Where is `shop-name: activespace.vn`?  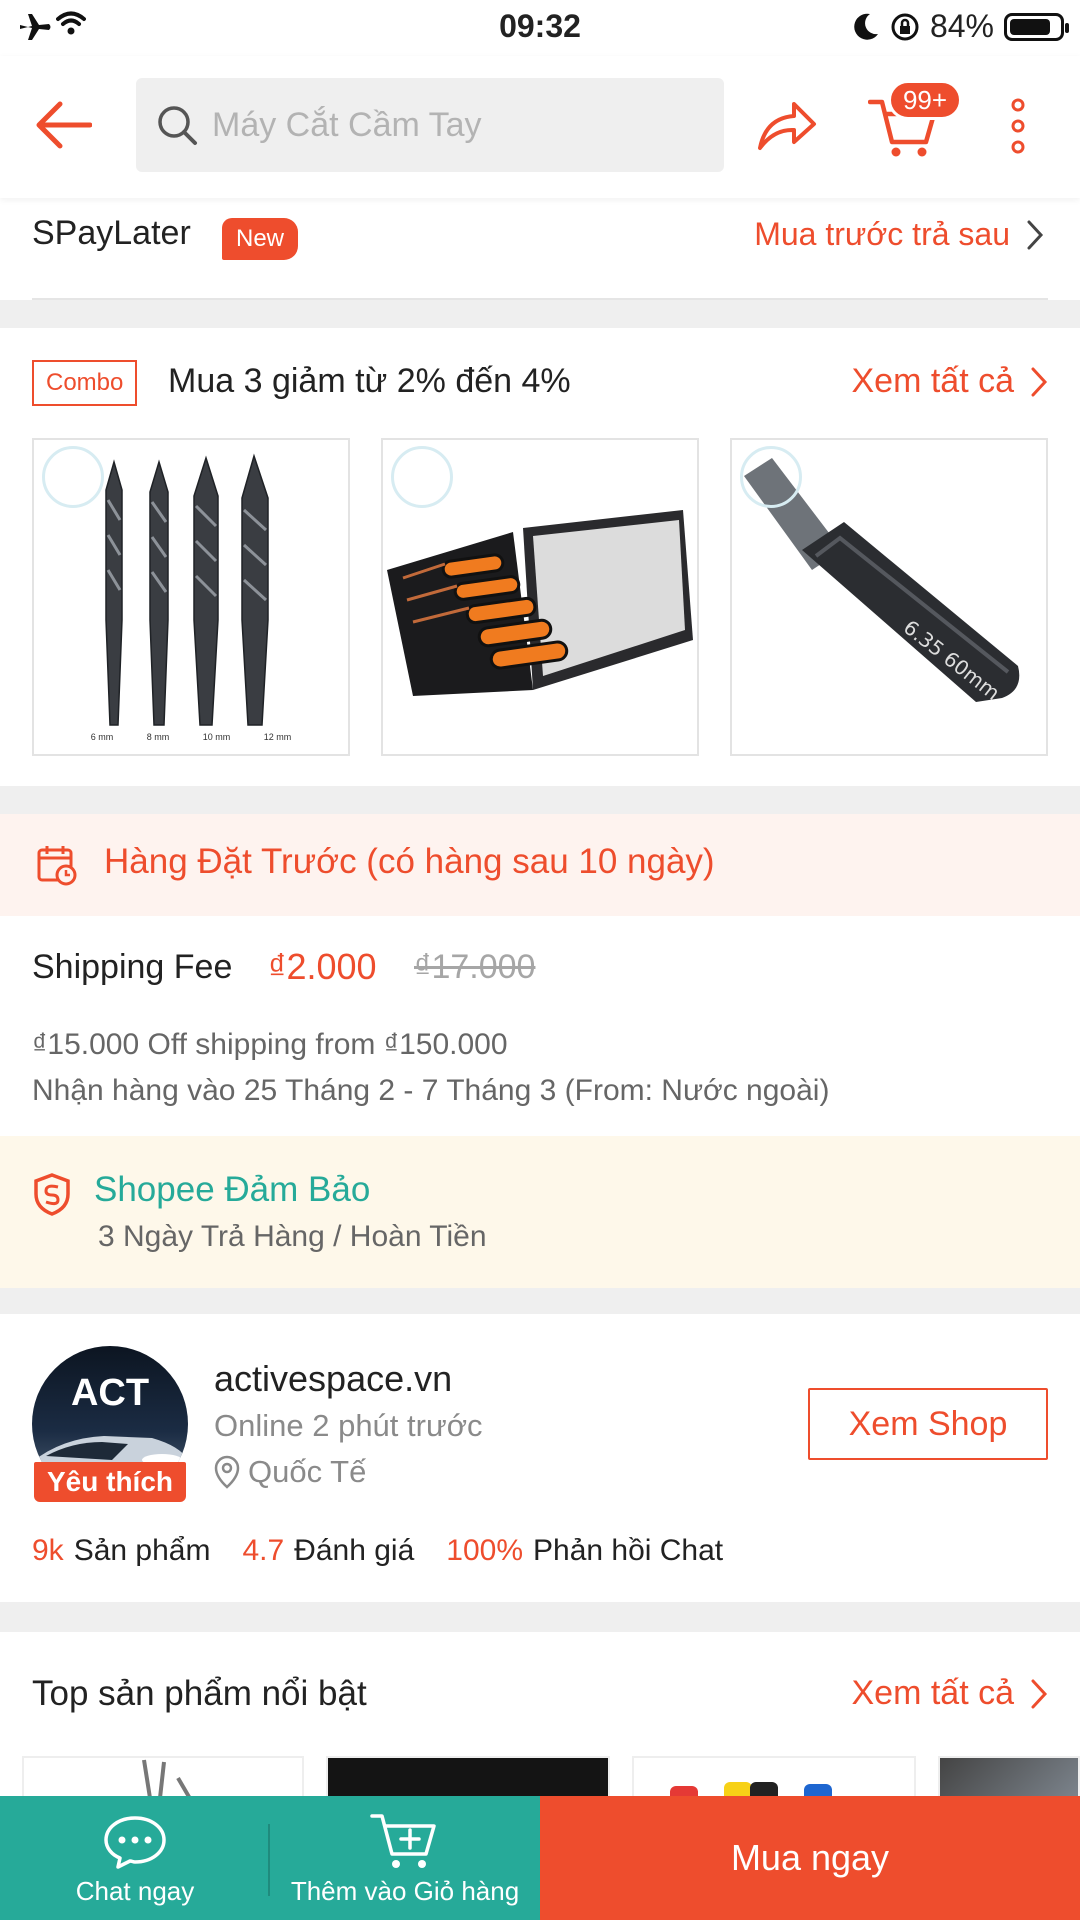 shop-name: activespace.vn is located at coordinates (333, 1379).